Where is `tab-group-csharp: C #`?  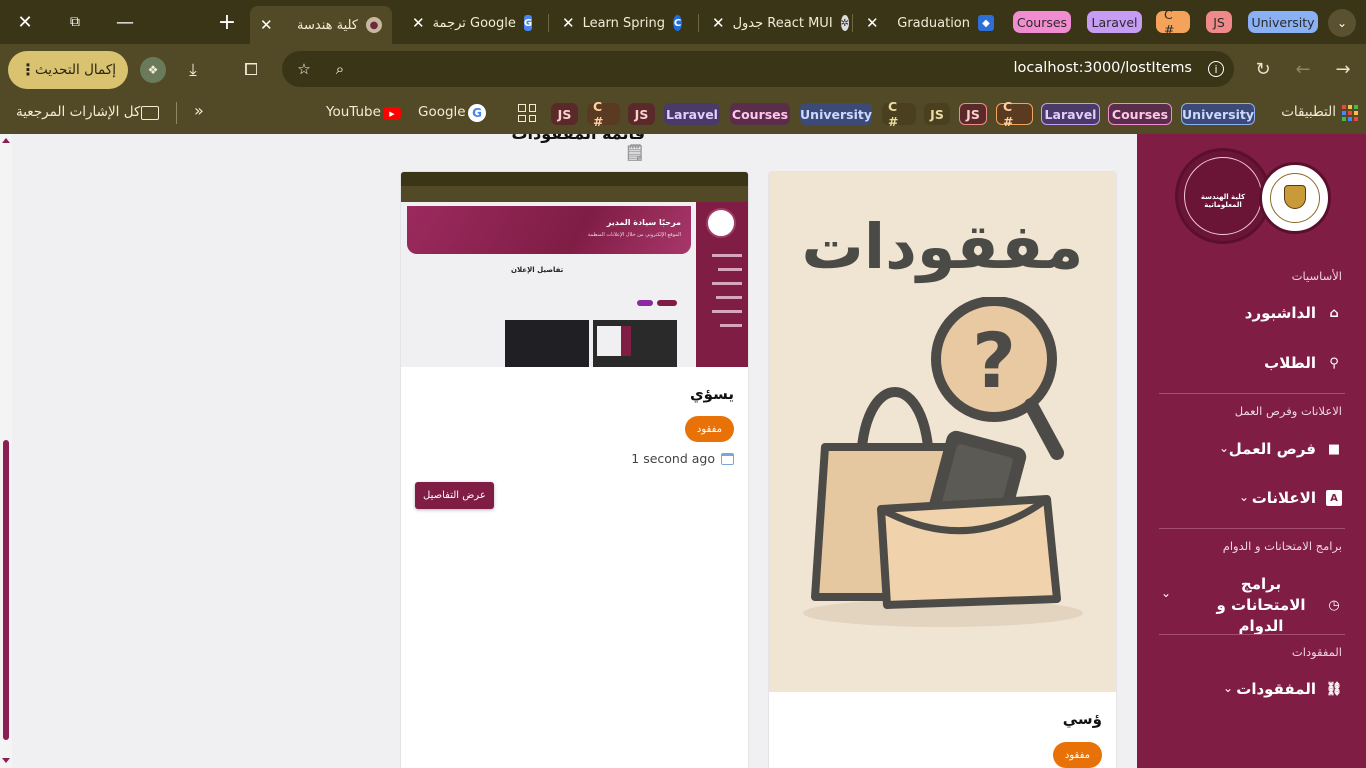
tab-group-csharp: C # is located at coordinates (1173, 22).